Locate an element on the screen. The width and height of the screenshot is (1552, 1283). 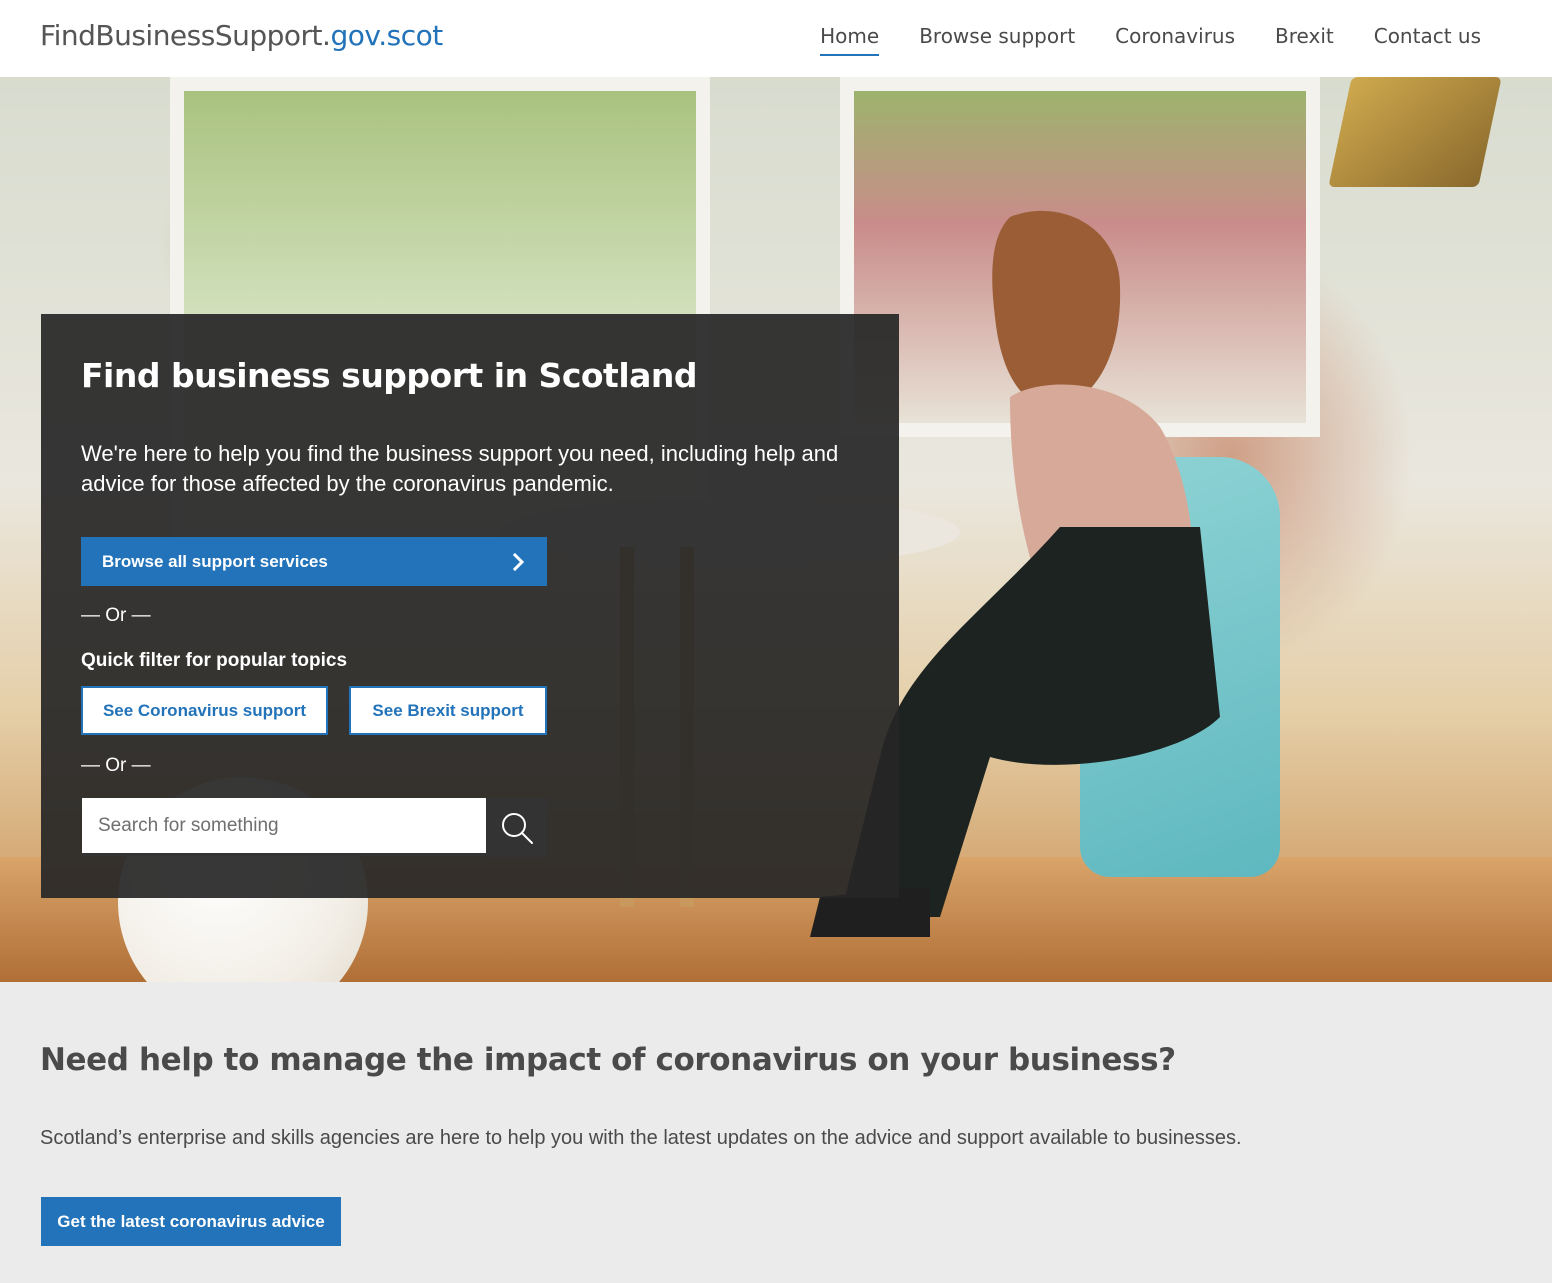
search-input is located at coordinates (284, 827).